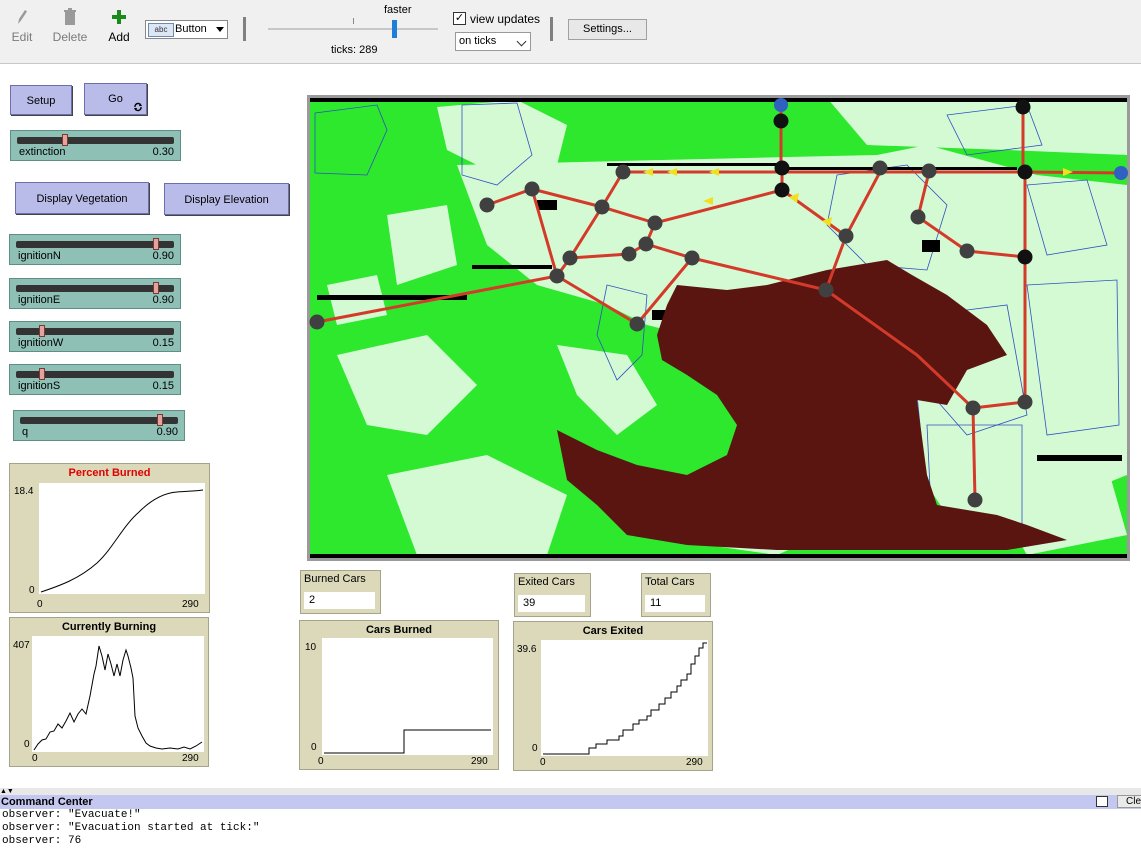 The width and height of the screenshot is (1141, 855). Describe the element at coordinates (478, 41) in the screenshot. I see `update-mode-value: on ticks` at that location.